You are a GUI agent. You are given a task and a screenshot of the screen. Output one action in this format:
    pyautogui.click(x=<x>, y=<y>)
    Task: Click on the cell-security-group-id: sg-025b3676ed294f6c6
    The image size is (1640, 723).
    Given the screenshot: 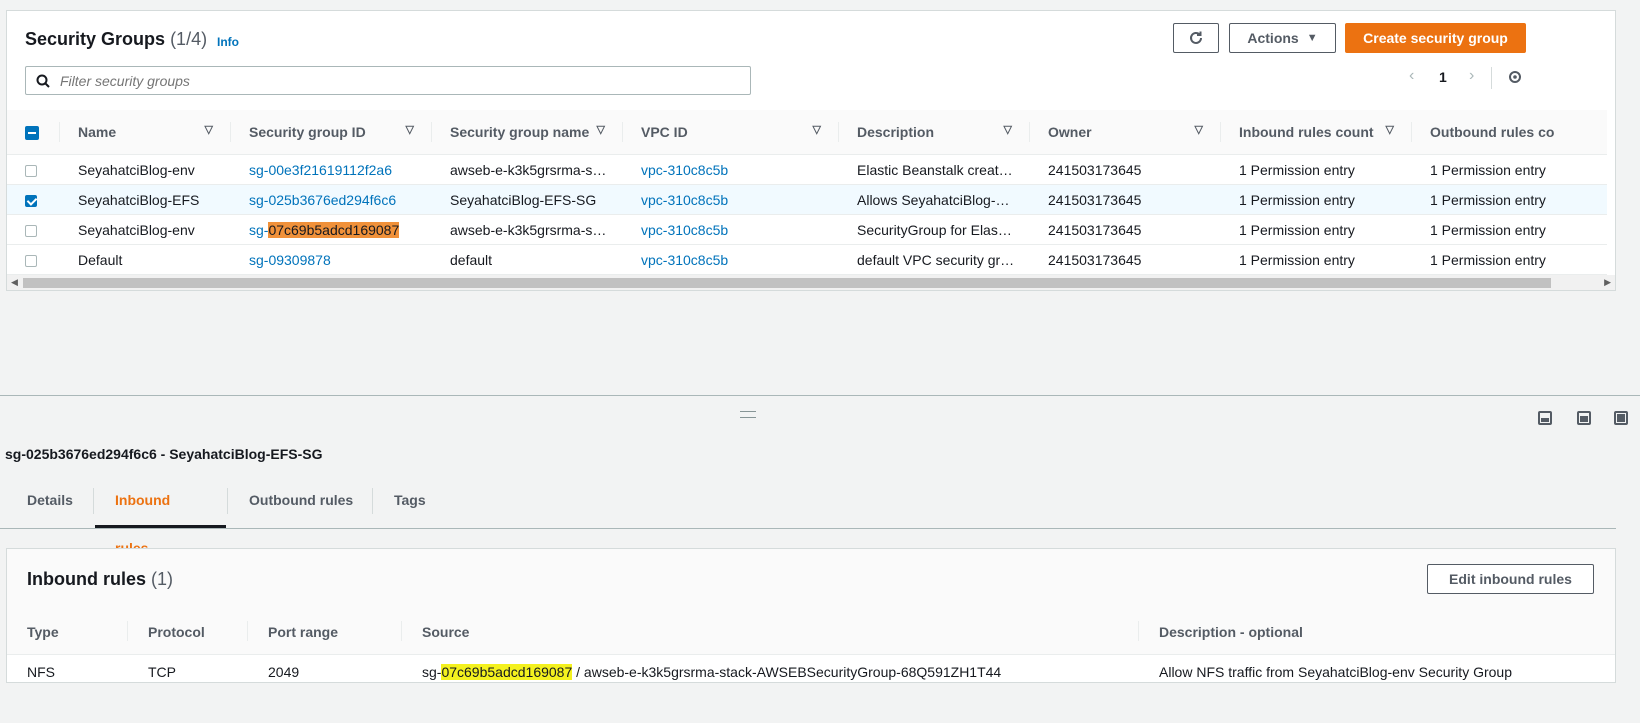 What is the action you would take?
    pyautogui.click(x=331, y=199)
    